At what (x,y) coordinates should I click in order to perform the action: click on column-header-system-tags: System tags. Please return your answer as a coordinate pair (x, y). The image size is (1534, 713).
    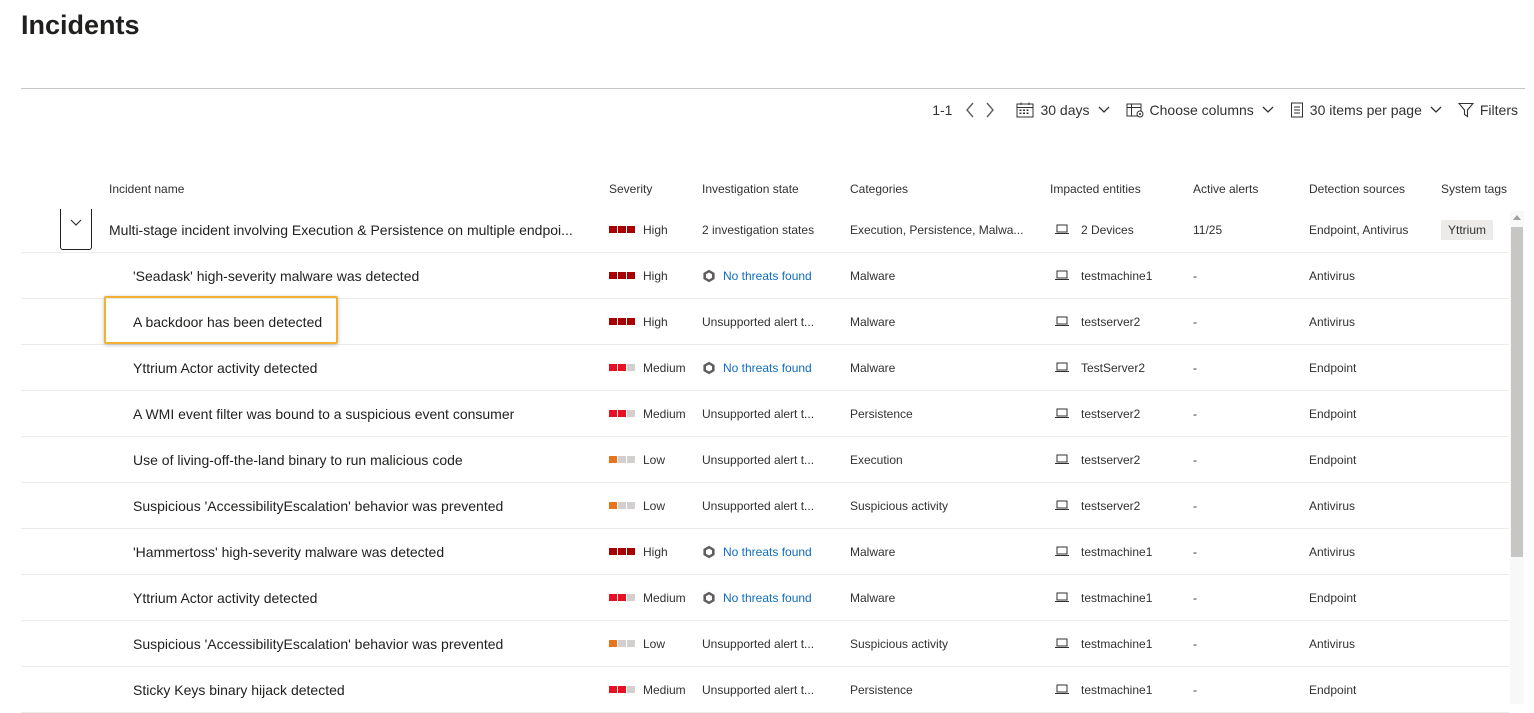
    Looking at the image, I should click on (1474, 189).